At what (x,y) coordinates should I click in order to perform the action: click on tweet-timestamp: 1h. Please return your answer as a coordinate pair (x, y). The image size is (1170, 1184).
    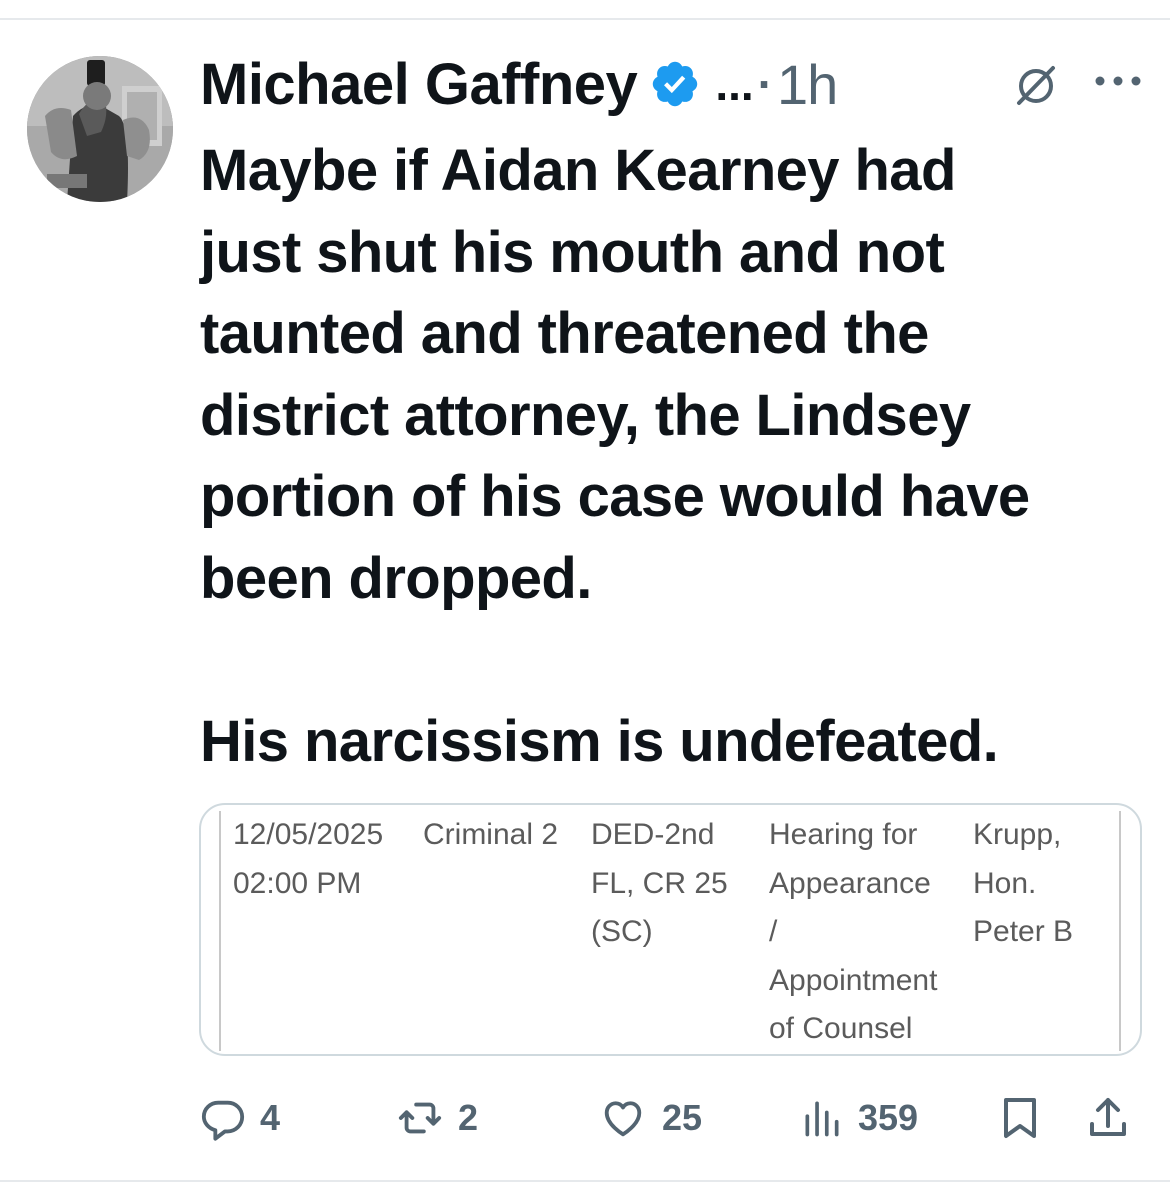
    Looking at the image, I should click on (807, 84).